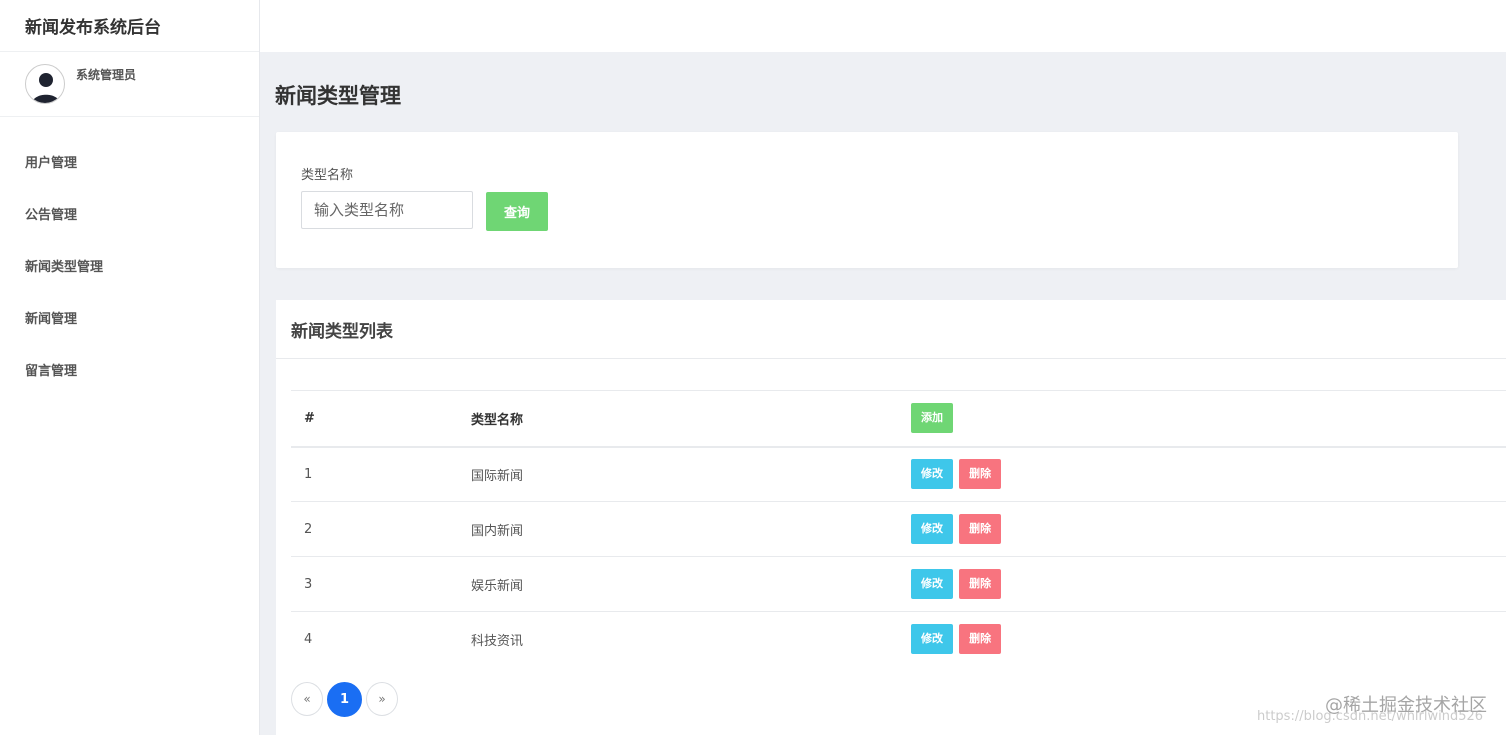 Image resolution: width=1506 pixels, height=735 pixels. What do you see at coordinates (338, 96) in the screenshot?
I see `page-title: 新闻类型管理` at bounding box center [338, 96].